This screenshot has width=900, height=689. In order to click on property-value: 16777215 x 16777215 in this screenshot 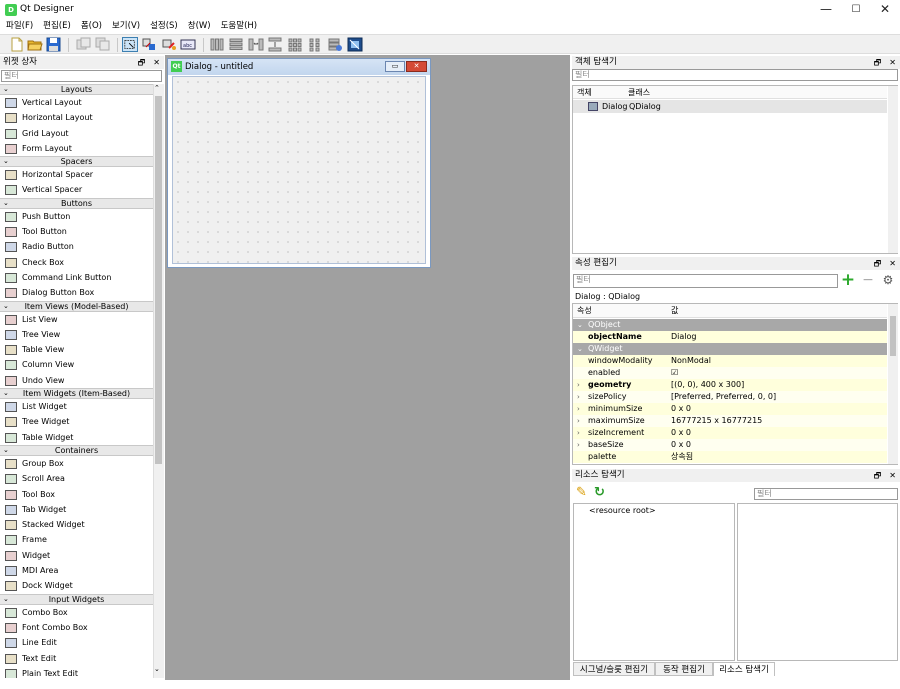, I will do `click(716, 421)`.